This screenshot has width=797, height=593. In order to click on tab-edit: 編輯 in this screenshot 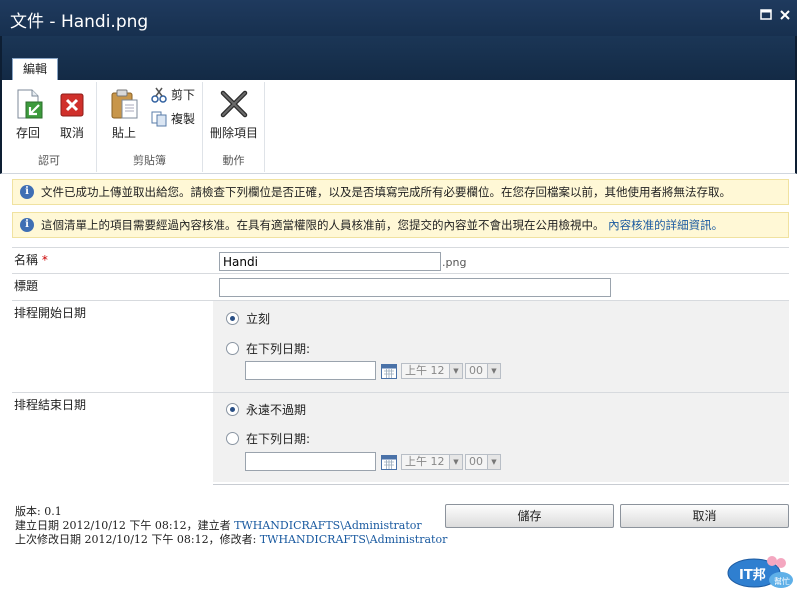, I will do `click(35, 69)`.